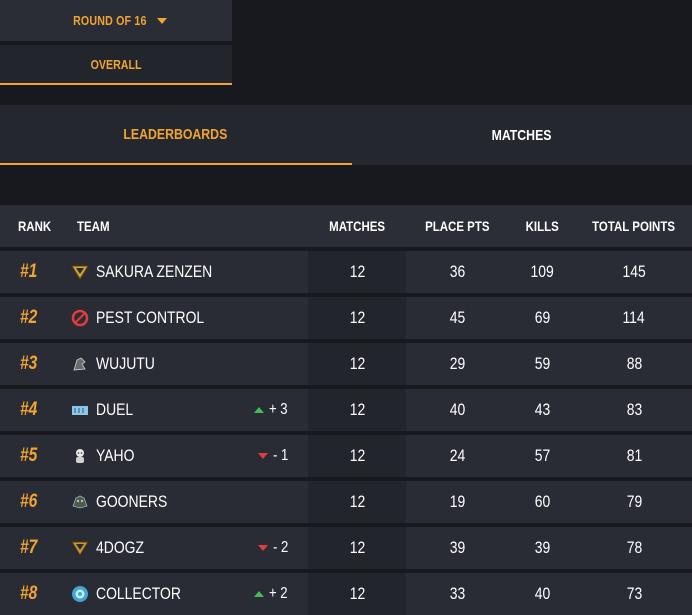 This screenshot has width=692, height=615. I want to click on rank-change: + 3, so click(273, 410).